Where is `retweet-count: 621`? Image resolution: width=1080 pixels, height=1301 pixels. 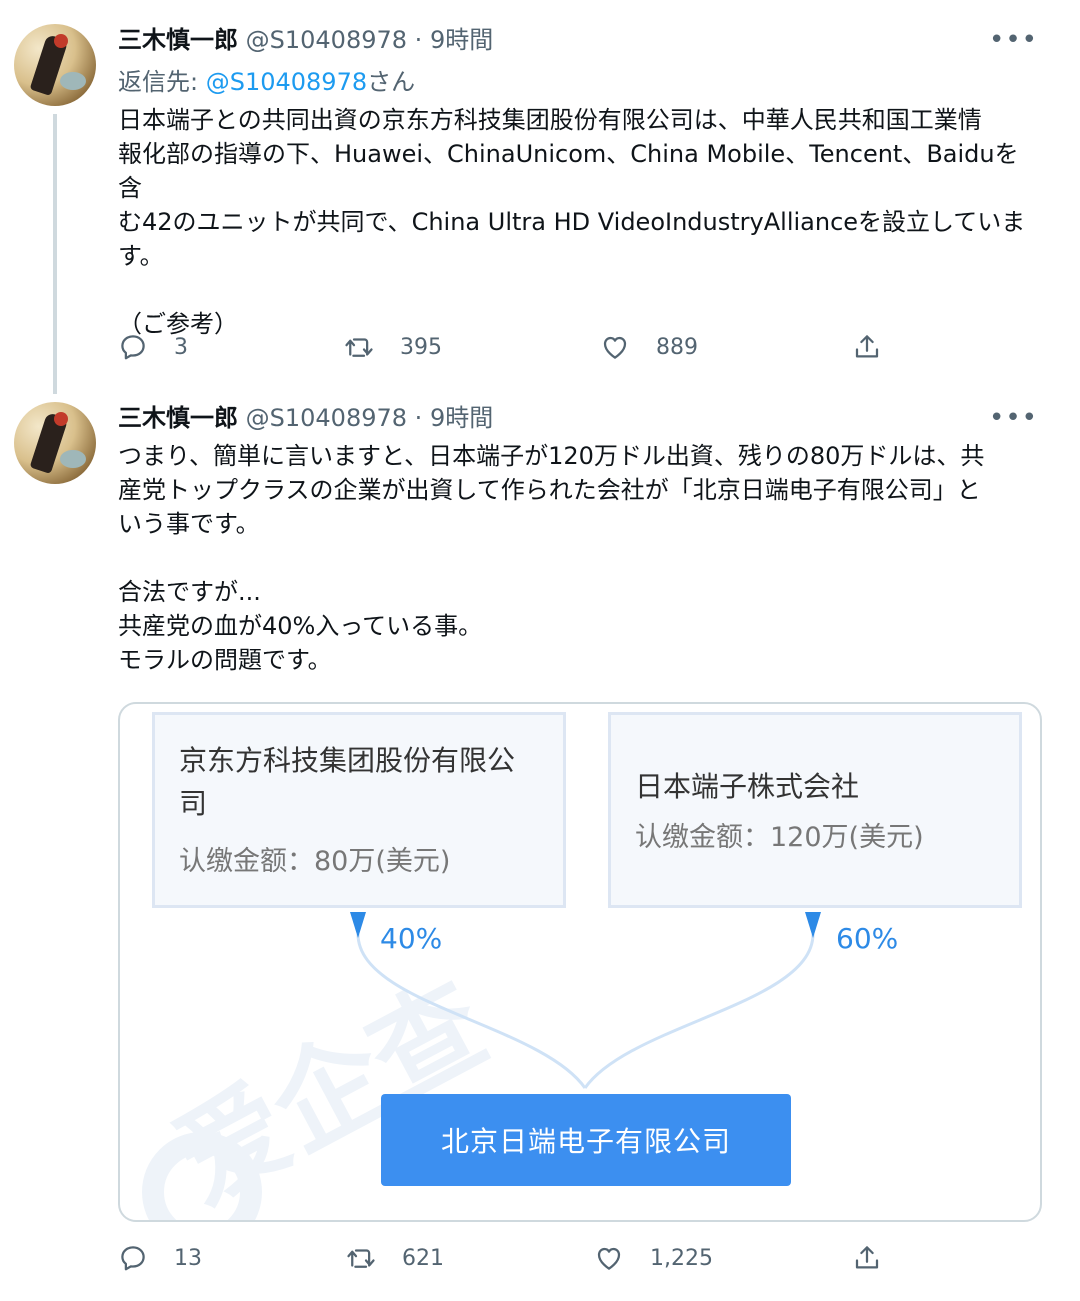
retweet-count: 621 is located at coordinates (423, 1258).